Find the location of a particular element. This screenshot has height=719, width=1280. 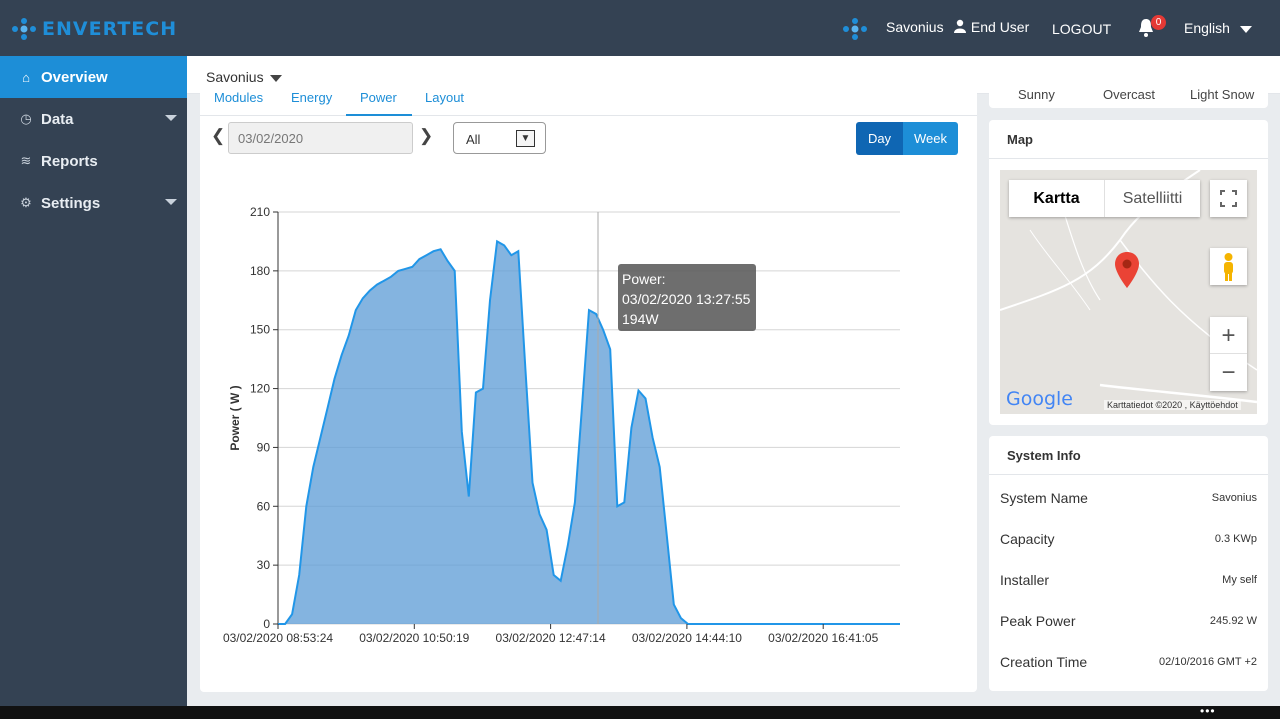

chart-y-tick-label: 60 is located at coordinates (264, 506).